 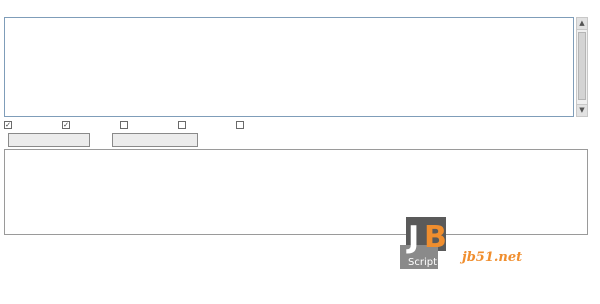 What do you see at coordinates (22, 11) in the screenshot?
I see `source-label` at bounding box center [22, 11].